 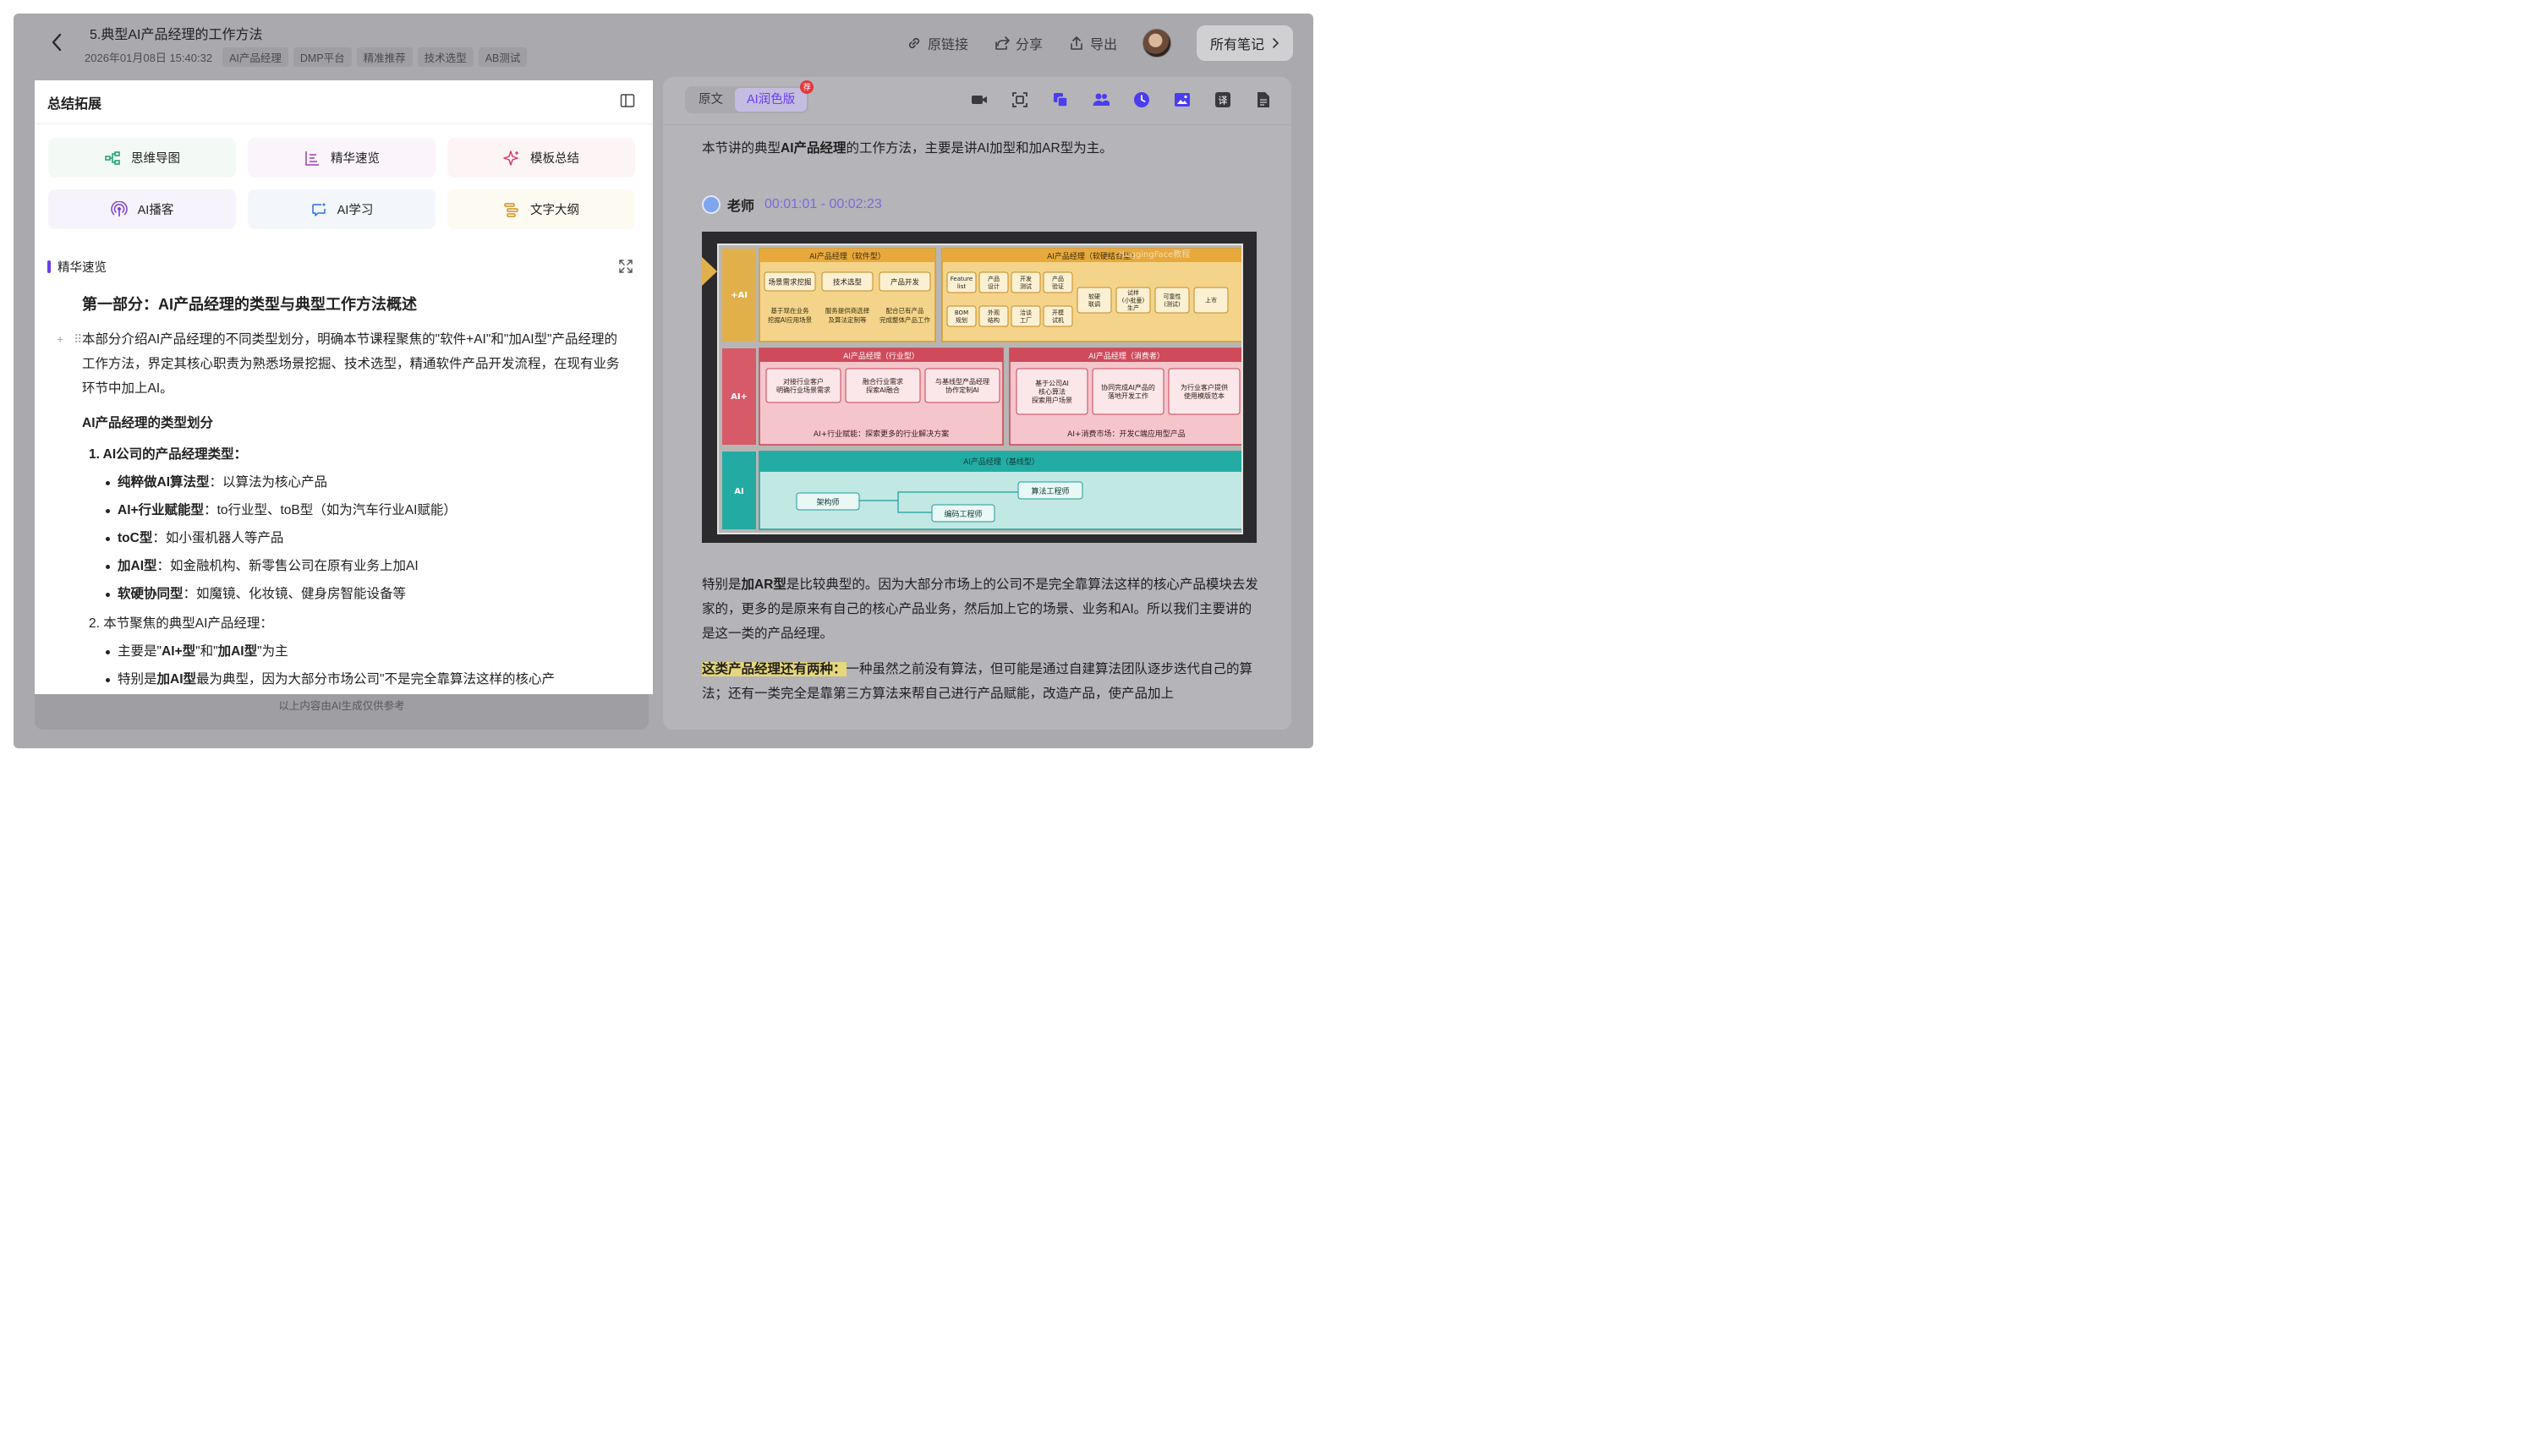 What do you see at coordinates (1156, 43) in the screenshot?
I see `avatar` at bounding box center [1156, 43].